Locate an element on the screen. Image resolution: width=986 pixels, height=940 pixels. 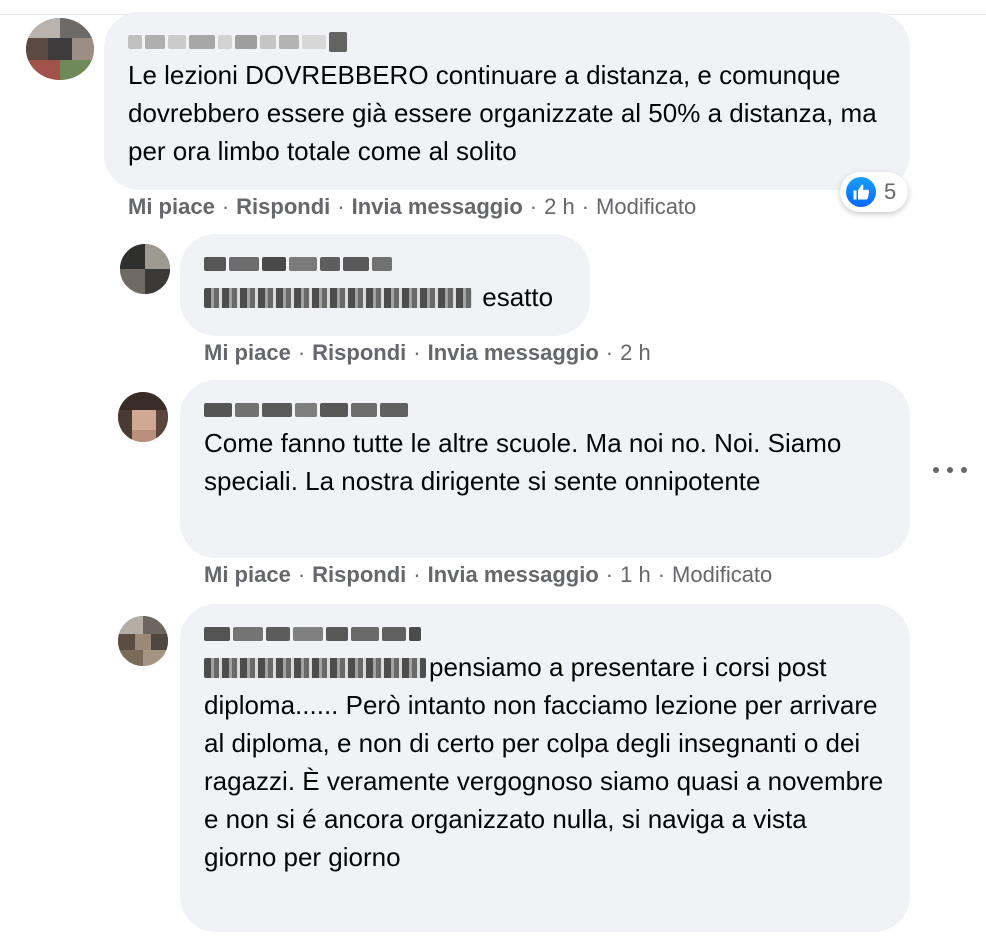
comment-bubble: esatto is located at coordinates (385, 285).